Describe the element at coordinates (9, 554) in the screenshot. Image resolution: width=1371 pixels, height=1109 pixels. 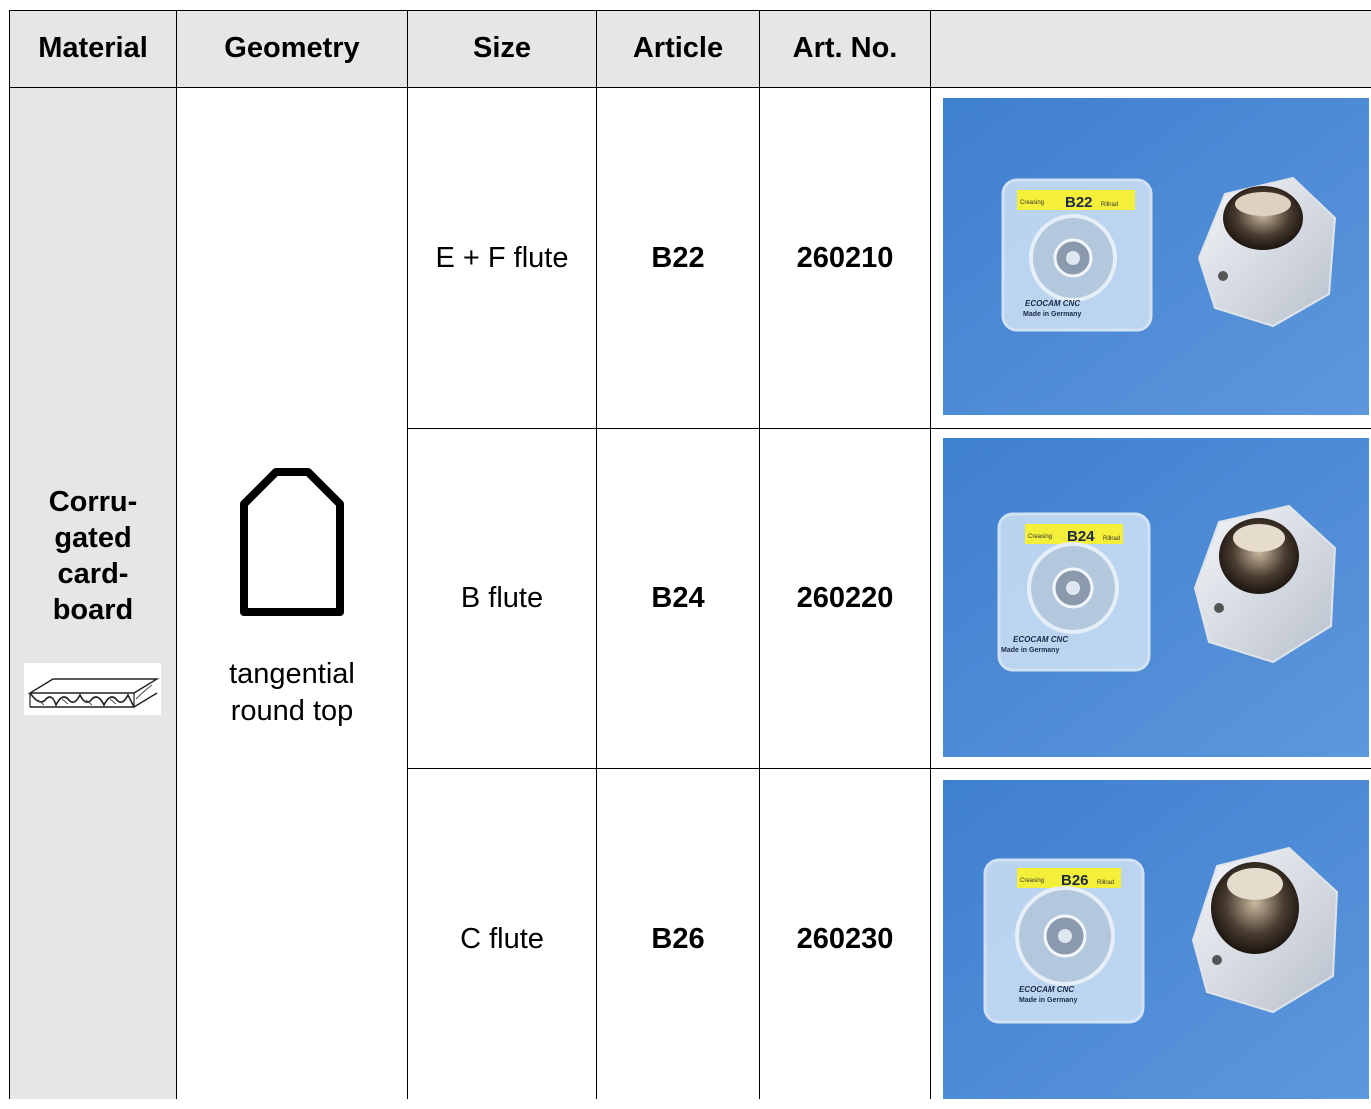
I see `table-border-left` at that location.